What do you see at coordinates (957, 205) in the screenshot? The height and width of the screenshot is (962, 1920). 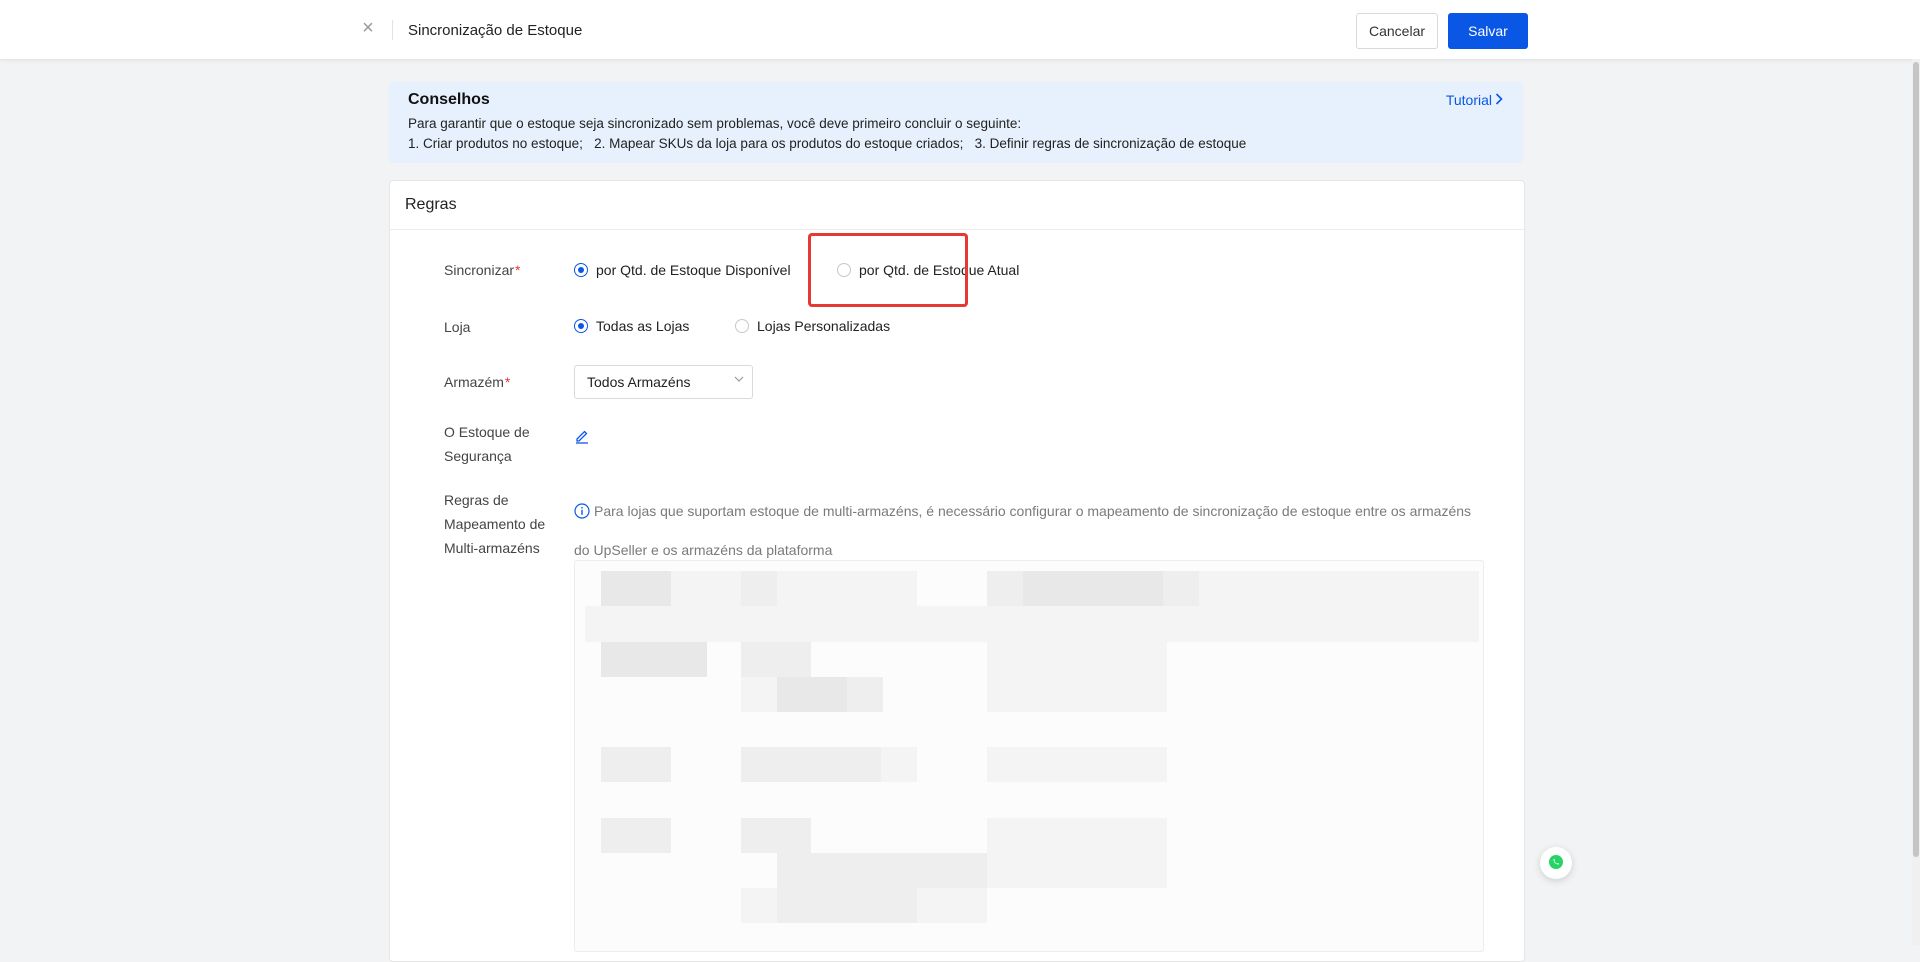 I see `card-header: Regras` at bounding box center [957, 205].